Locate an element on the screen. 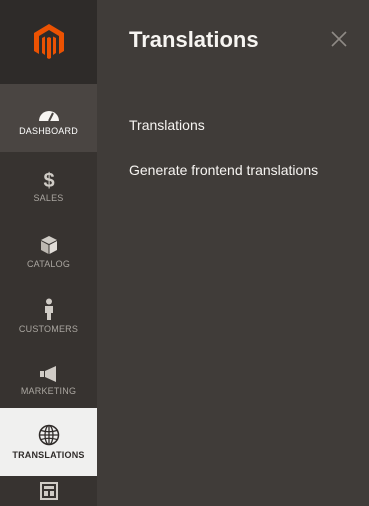 This screenshot has height=506, width=369. sidebar-item-content is located at coordinates (48, 491).